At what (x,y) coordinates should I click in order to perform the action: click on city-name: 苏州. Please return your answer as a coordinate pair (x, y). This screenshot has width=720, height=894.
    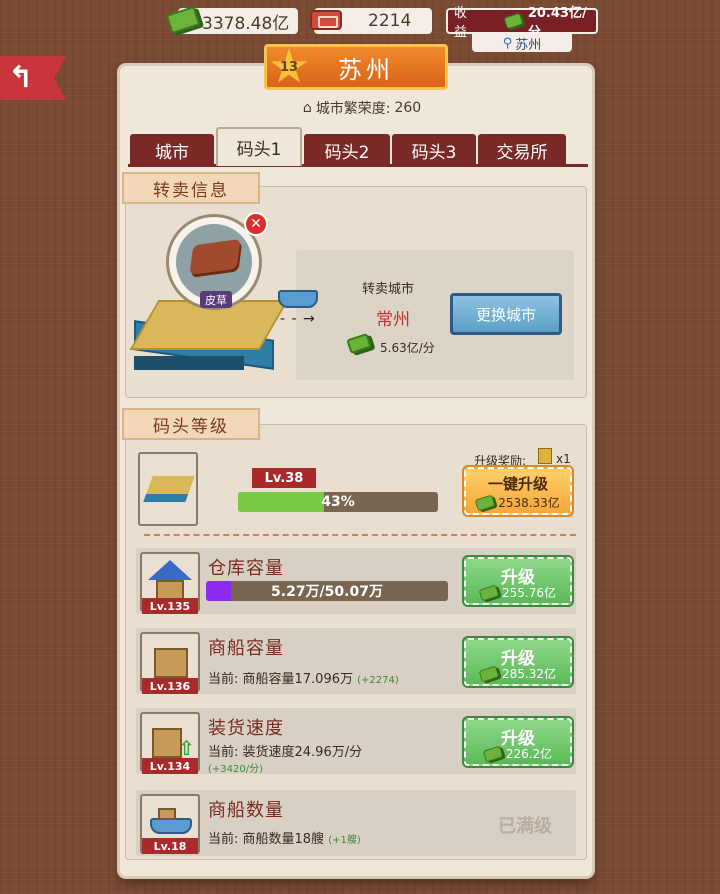
    Looking at the image, I should click on (366, 69).